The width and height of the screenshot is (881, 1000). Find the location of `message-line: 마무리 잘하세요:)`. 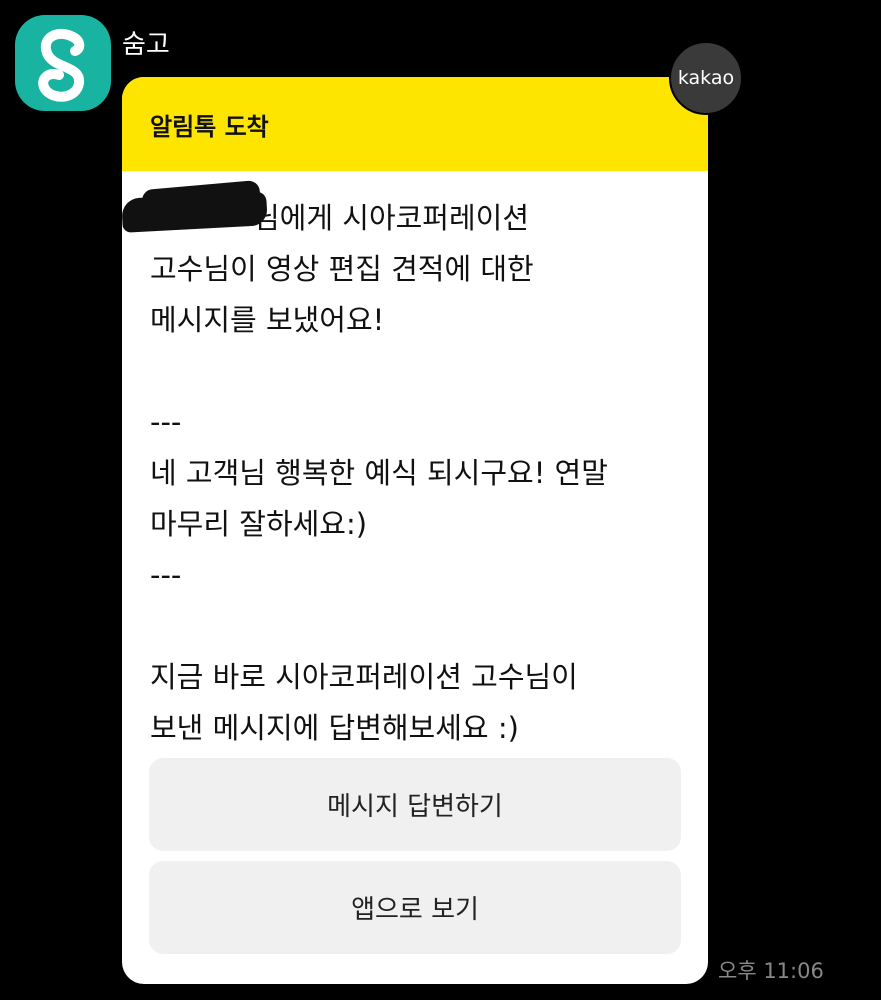

message-line: 마무리 잘하세요:) is located at coordinates (259, 524).